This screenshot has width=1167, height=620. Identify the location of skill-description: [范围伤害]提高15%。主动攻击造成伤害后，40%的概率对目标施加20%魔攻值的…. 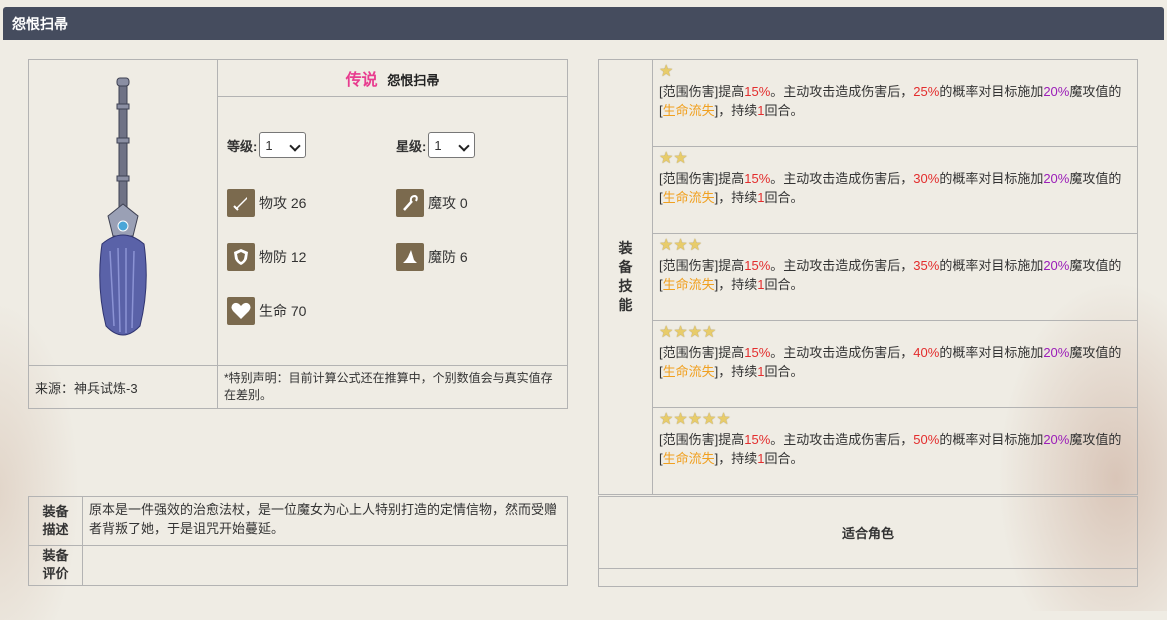
(895, 362).